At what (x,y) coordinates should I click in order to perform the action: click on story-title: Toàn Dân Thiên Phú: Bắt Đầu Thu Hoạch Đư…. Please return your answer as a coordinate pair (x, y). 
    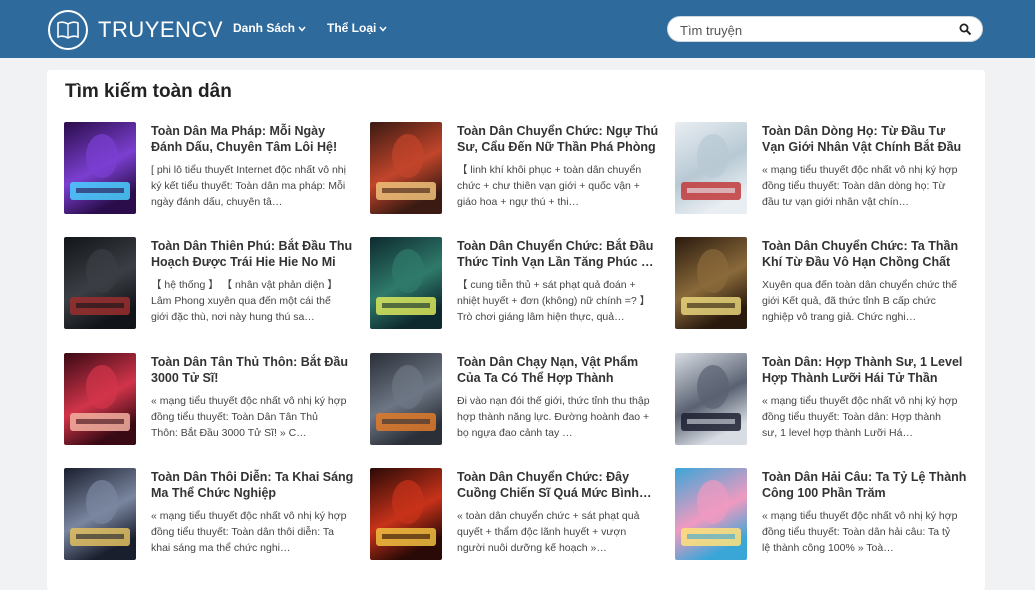
    Looking at the image, I should click on (254, 254).